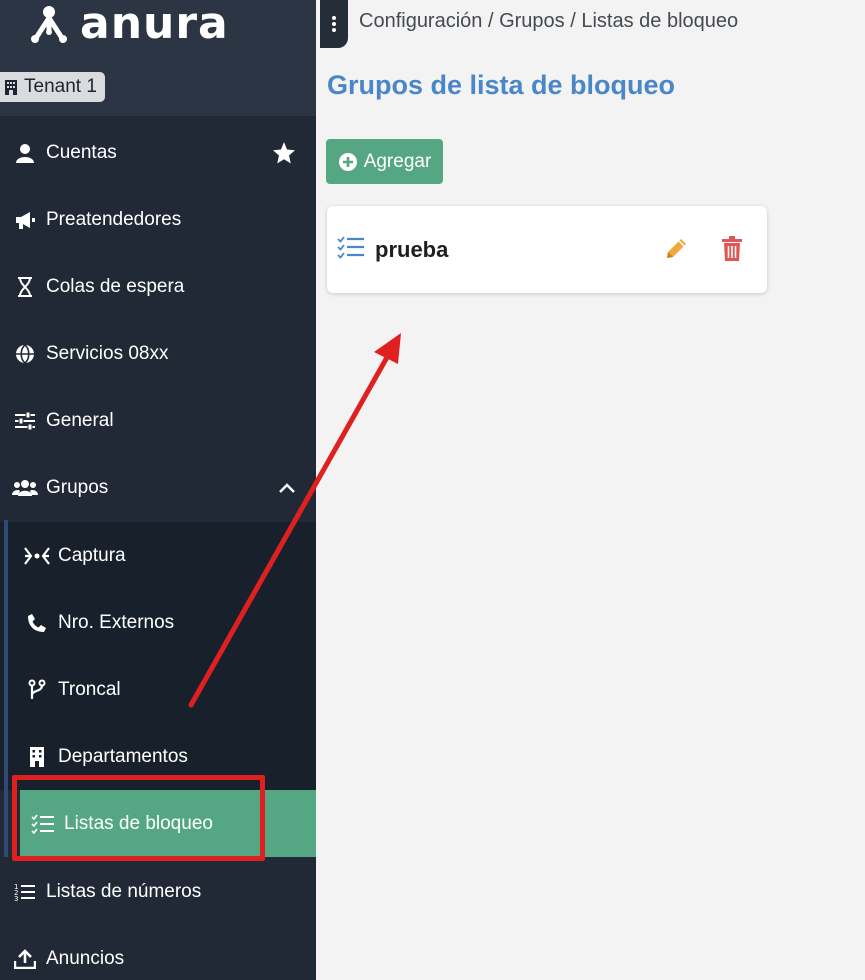  Describe the element at coordinates (25, 421) in the screenshot. I see `sliders-icon` at that location.